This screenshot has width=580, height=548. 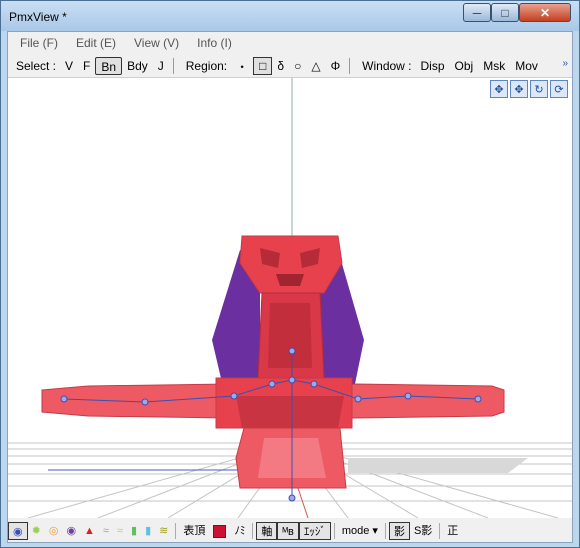 What do you see at coordinates (290, 16) in the screenshot?
I see `title-bar: PmxView * ─ □ ✕` at bounding box center [290, 16].